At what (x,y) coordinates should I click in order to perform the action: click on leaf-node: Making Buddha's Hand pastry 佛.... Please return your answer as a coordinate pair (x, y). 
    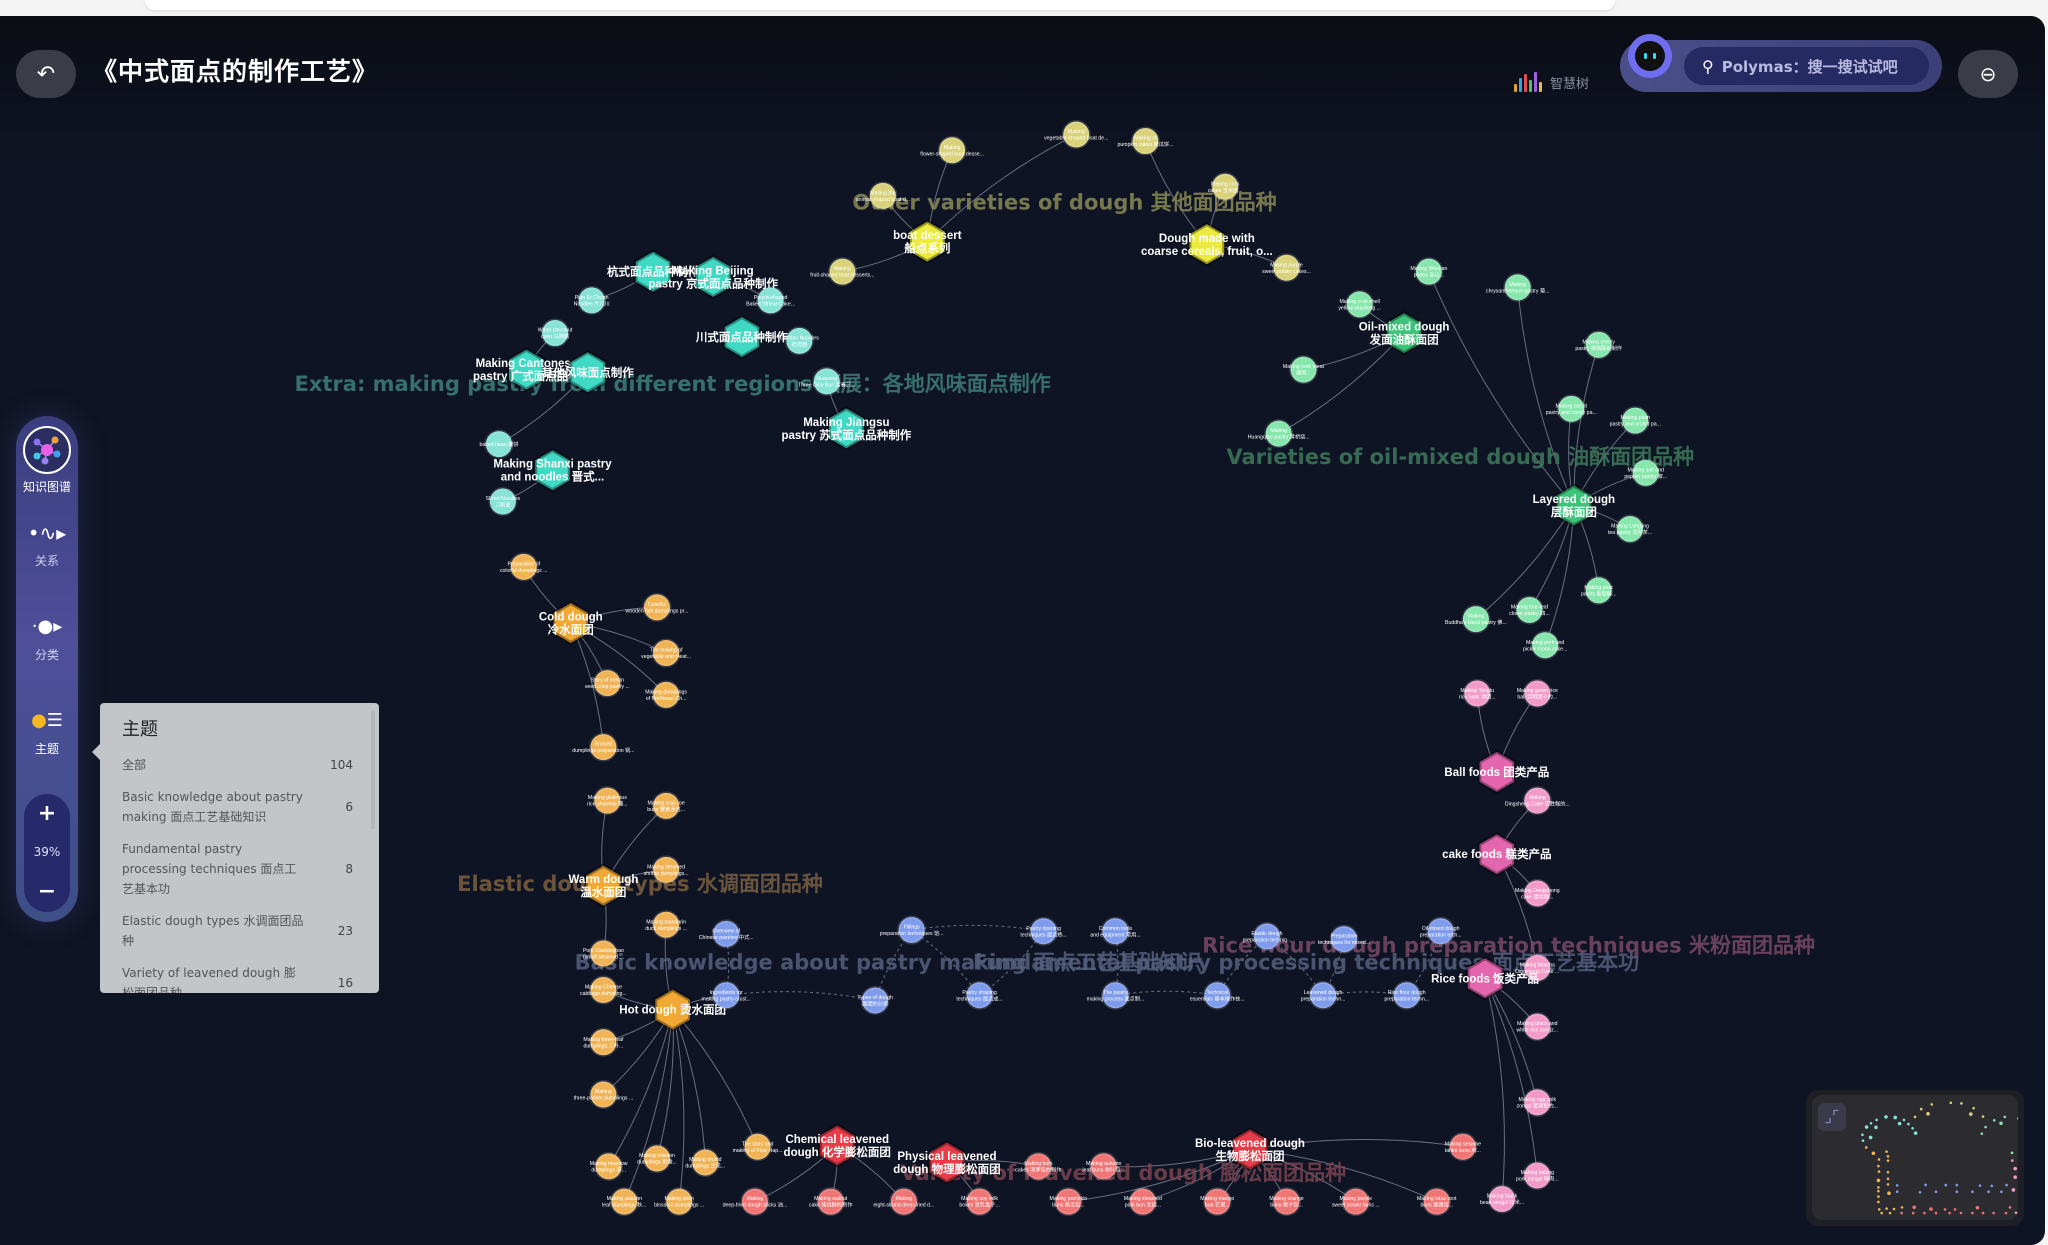
    Looking at the image, I should click on (1476, 619).